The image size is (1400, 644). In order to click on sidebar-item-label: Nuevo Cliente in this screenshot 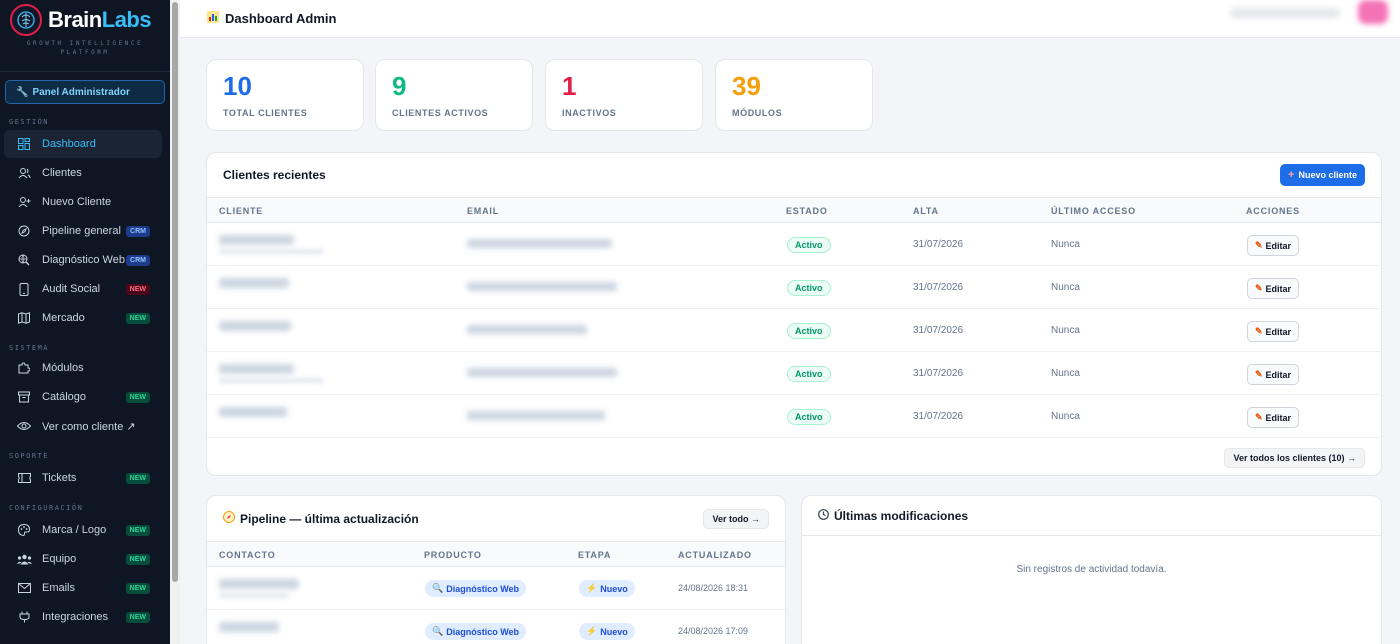, I will do `click(77, 202)`.